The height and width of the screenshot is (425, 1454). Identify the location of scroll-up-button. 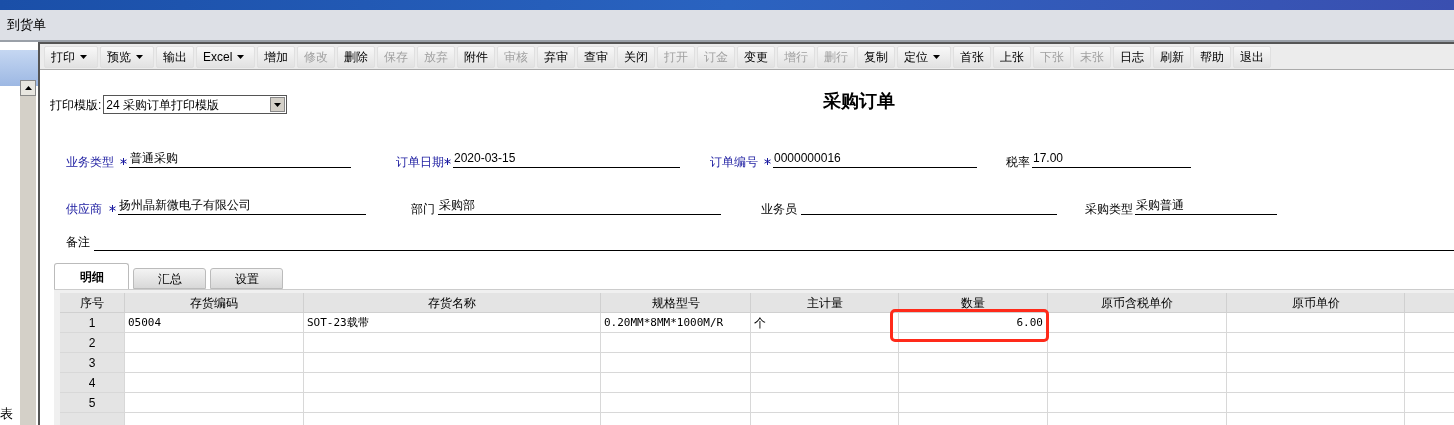
(28, 88).